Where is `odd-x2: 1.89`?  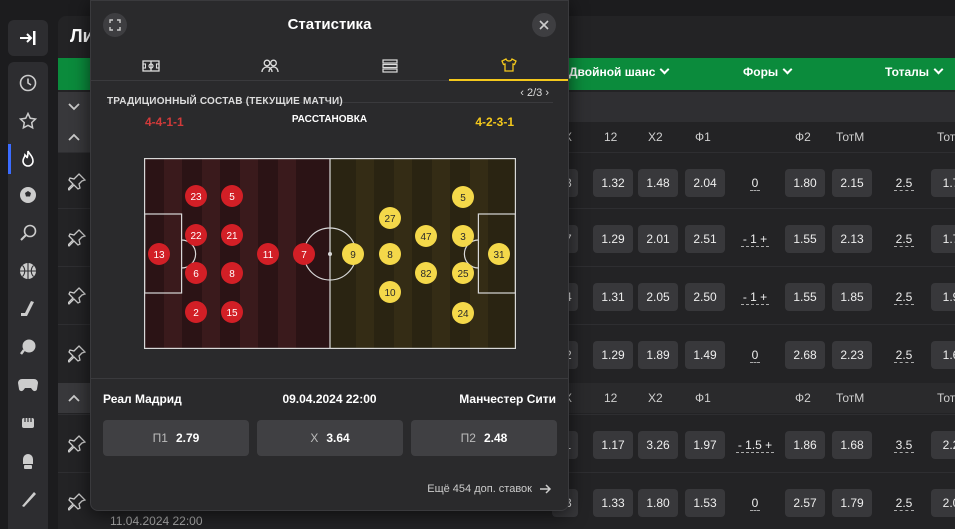 odd-x2: 1.89 is located at coordinates (658, 355).